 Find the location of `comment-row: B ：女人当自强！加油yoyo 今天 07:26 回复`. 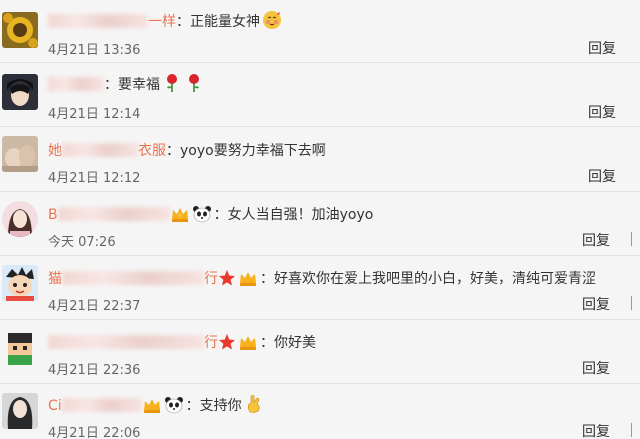

comment-row: B ：女人当自强！加油yoyo 今天 07:26 回复 is located at coordinates (320, 223).